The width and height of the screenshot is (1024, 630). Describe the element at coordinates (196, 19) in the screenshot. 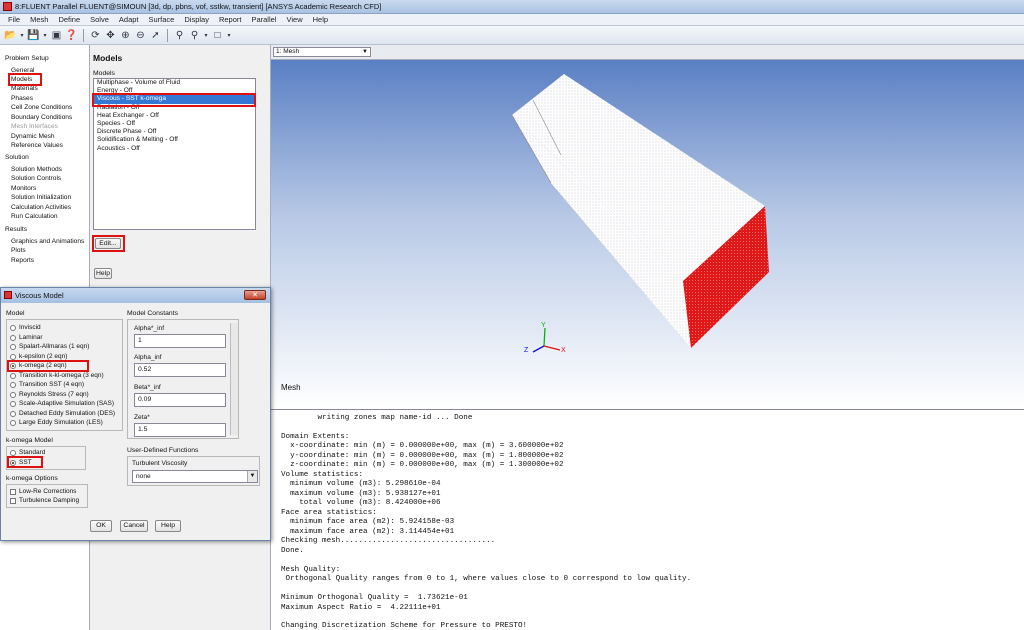

I see `menu-display: Display` at that location.